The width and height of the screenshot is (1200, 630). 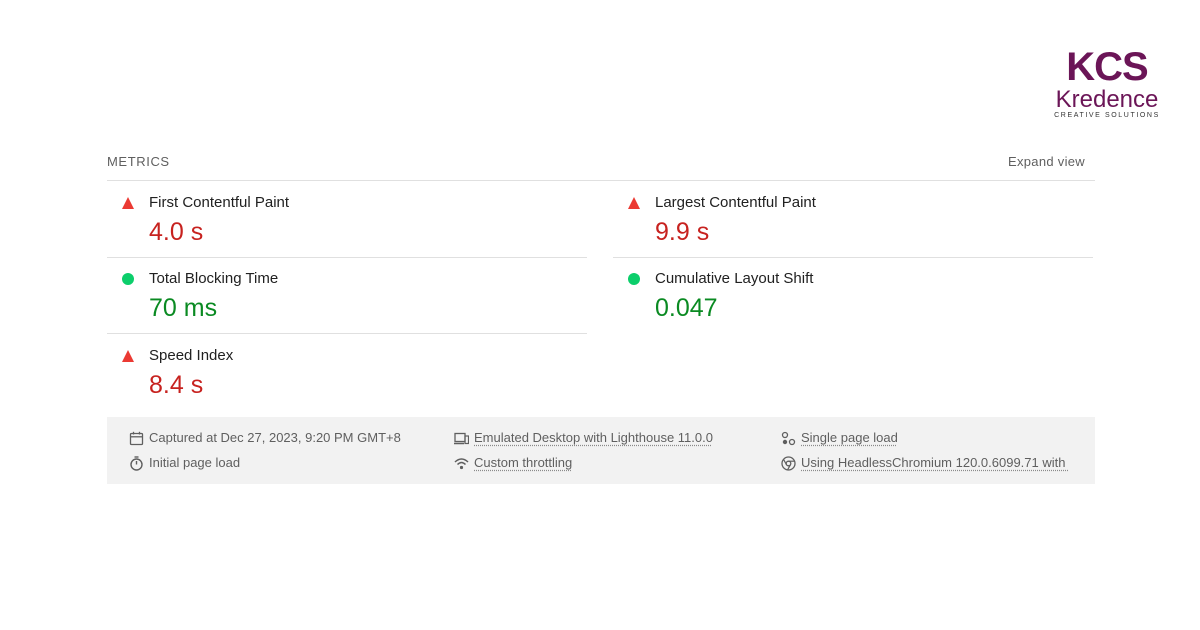 I want to click on metric-label: Cumulative Layout Shift, so click(x=734, y=278).